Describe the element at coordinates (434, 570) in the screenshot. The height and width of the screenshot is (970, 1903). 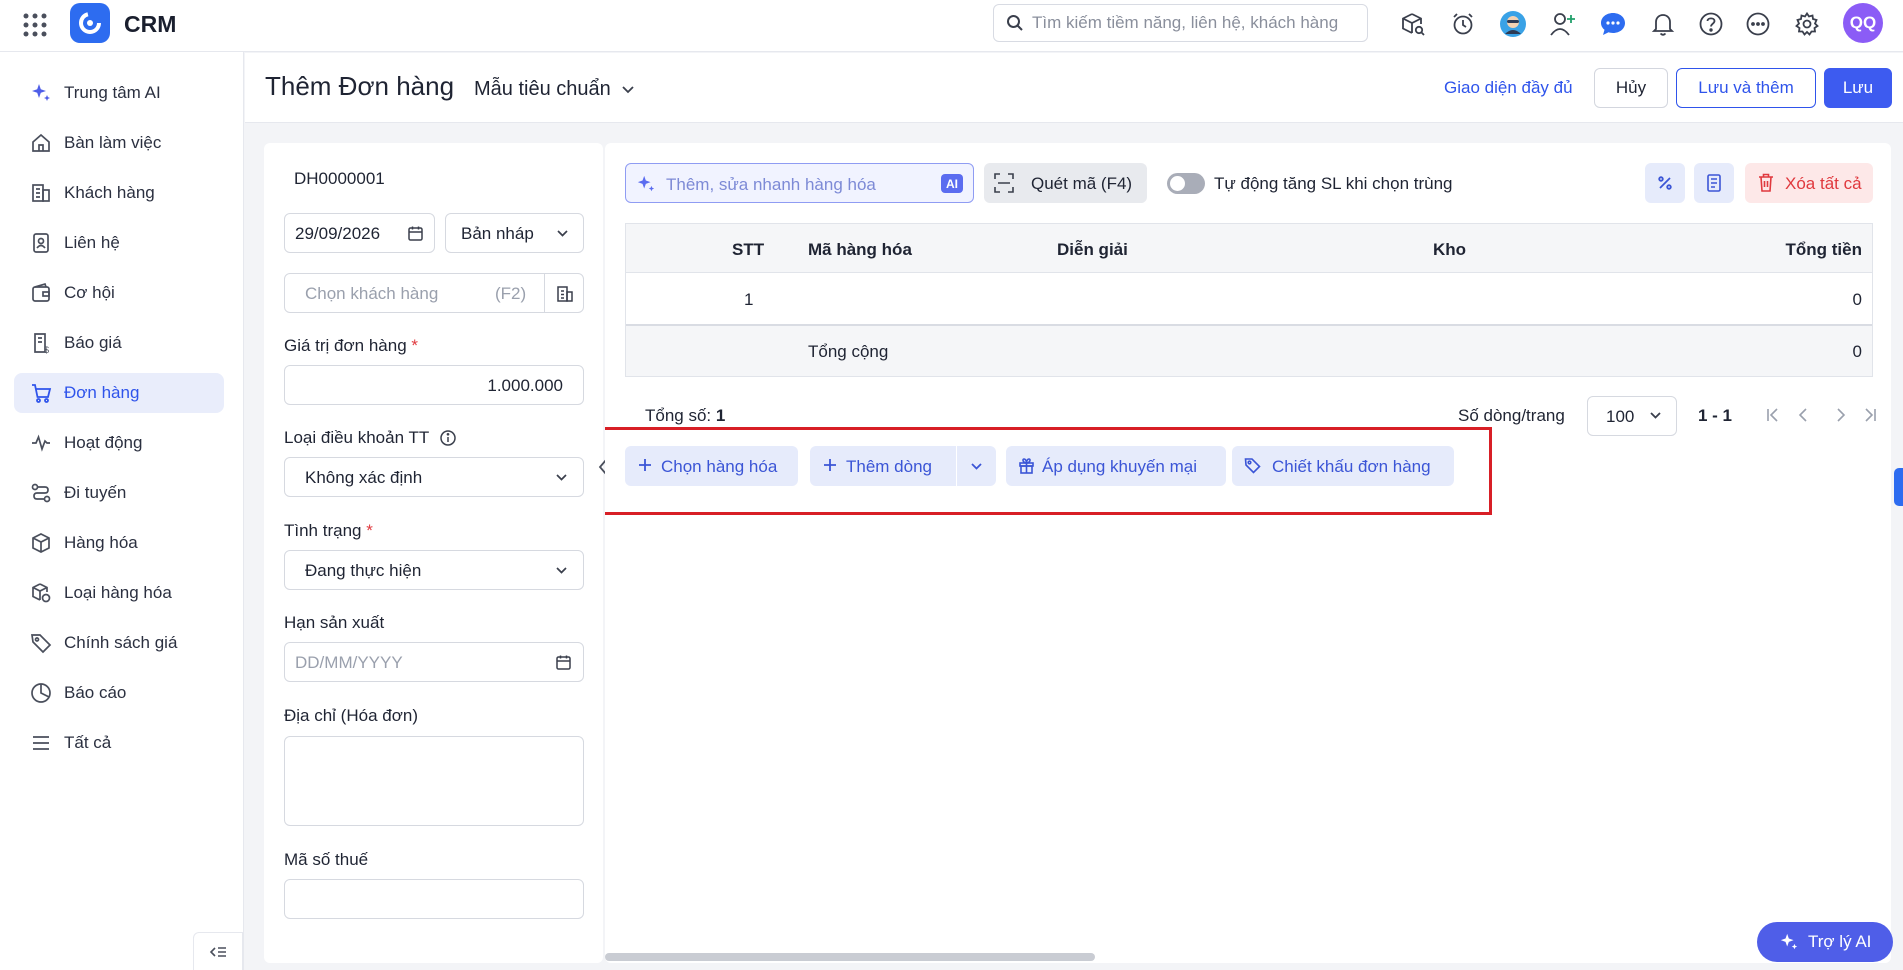
I see `status-select: Đang thực hiện` at that location.